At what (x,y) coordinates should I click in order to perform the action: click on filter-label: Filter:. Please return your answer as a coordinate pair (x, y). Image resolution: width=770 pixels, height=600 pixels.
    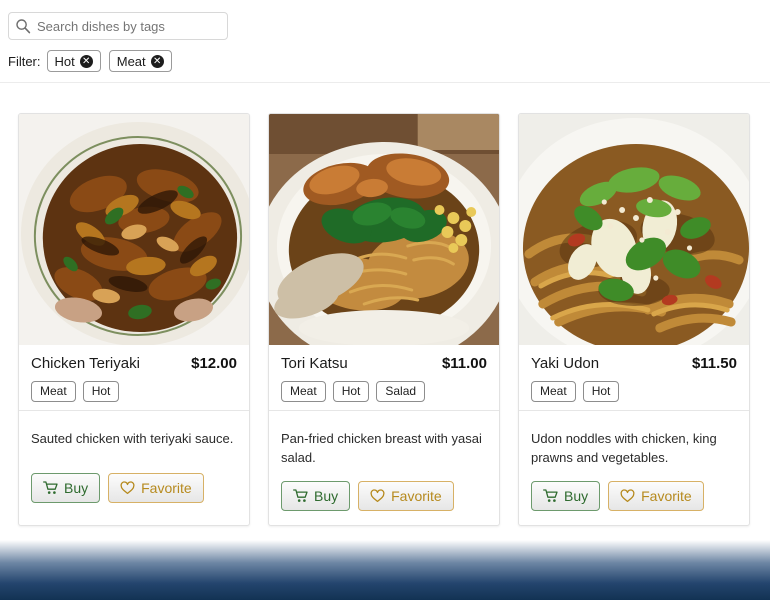
    Looking at the image, I should click on (24, 61).